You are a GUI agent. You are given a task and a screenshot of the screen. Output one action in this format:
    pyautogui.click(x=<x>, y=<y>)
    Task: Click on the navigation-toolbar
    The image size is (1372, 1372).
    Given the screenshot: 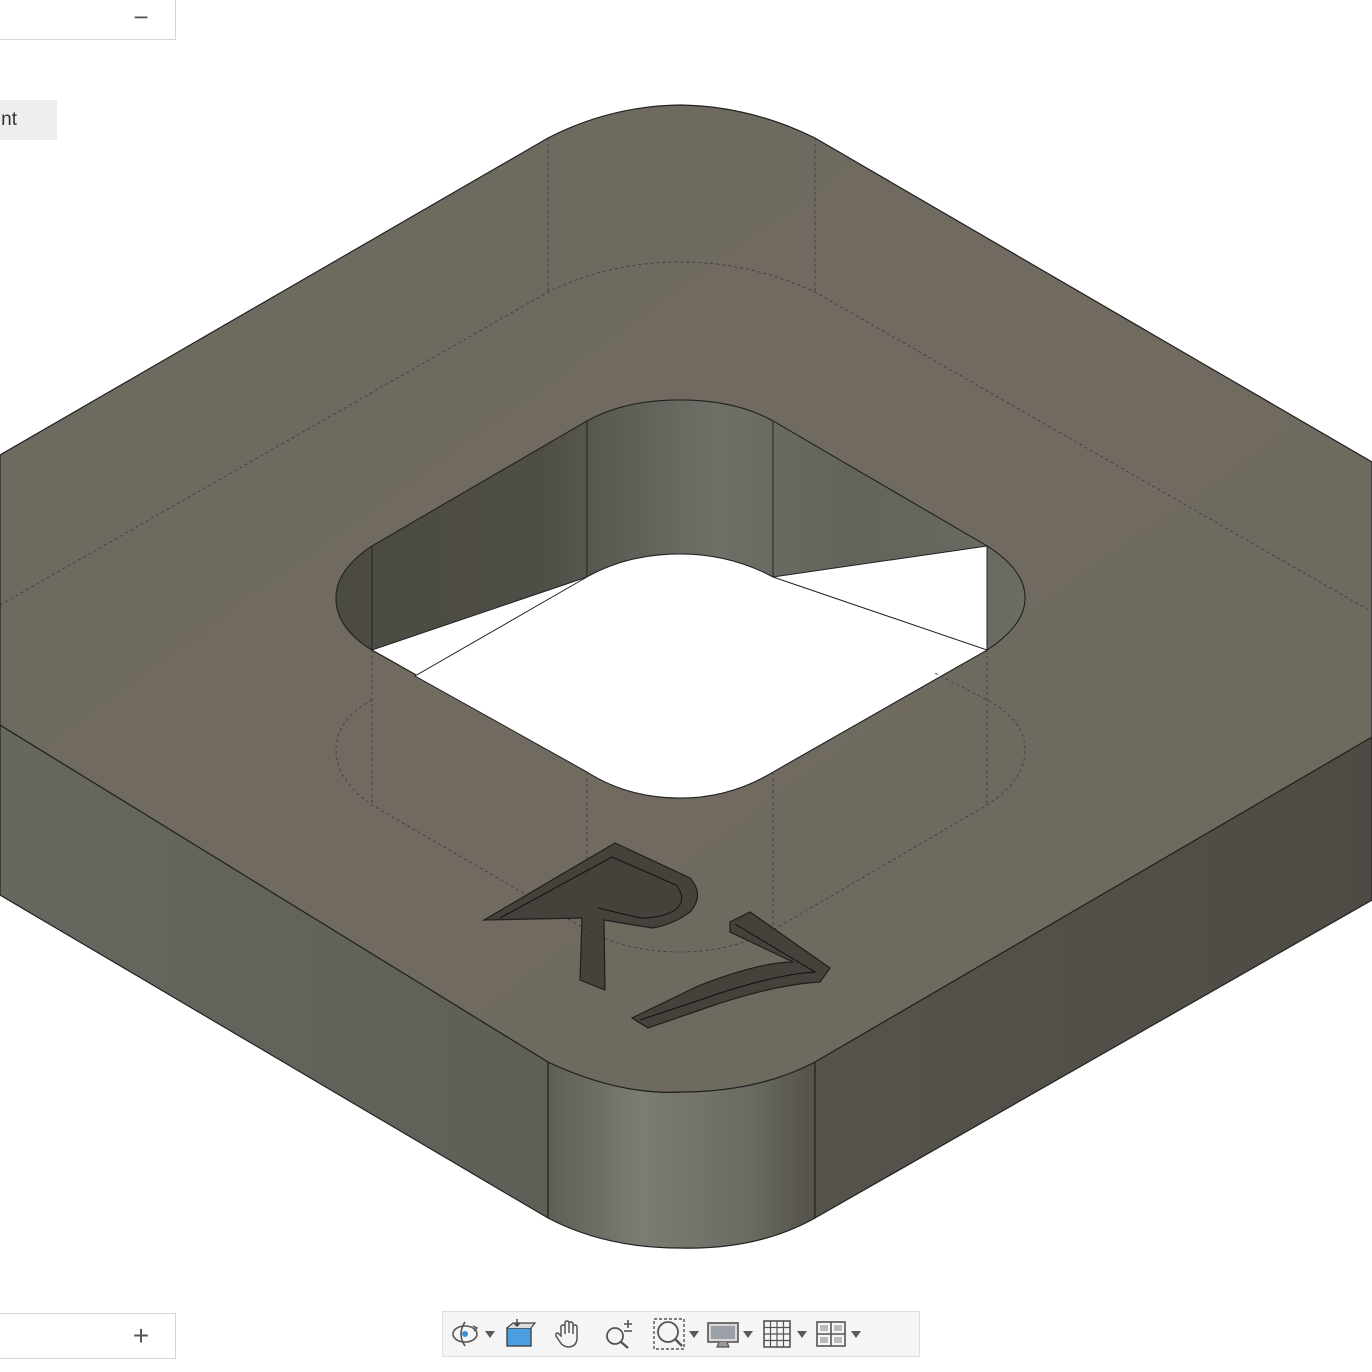 What is the action you would take?
    pyautogui.click(x=681, y=1334)
    